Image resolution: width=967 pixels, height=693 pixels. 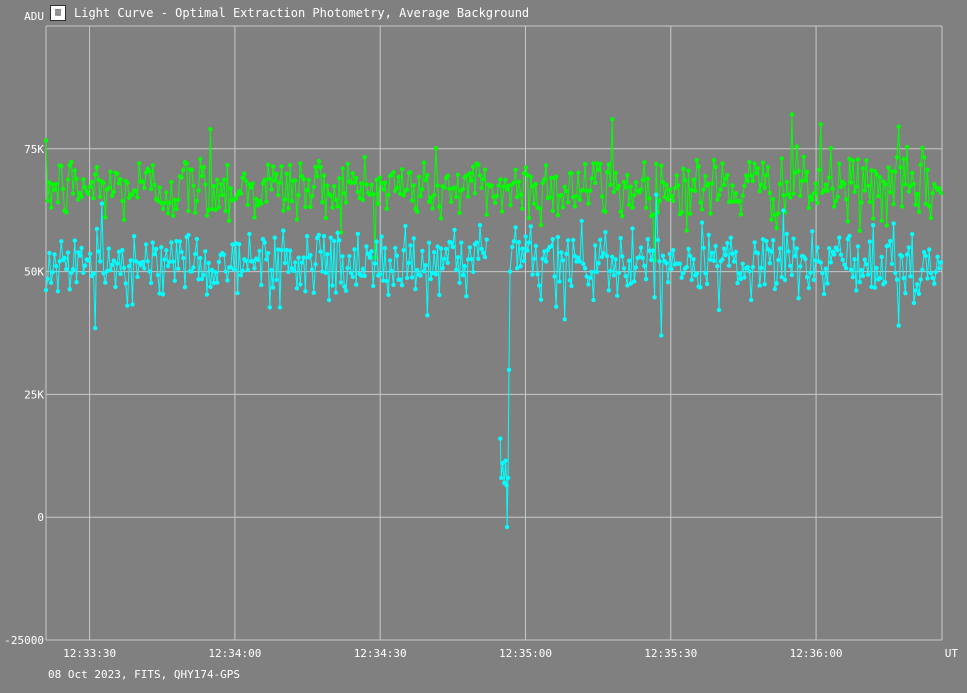 What do you see at coordinates (816, 653) in the screenshot?
I see `x-tick-label: 12:36:00` at bounding box center [816, 653].